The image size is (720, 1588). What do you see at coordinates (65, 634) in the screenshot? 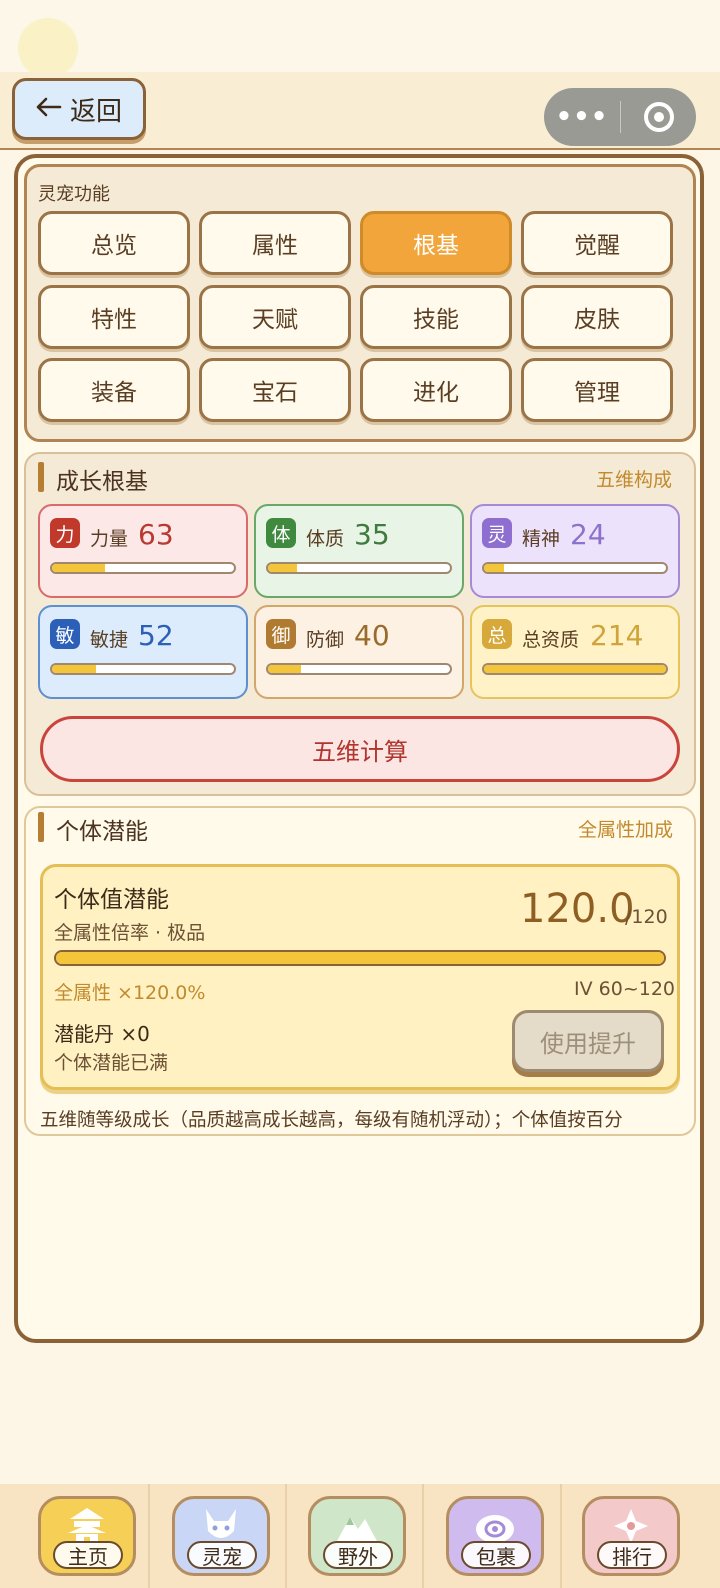
I see `stat-badge: 敏` at bounding box center [65, 634].